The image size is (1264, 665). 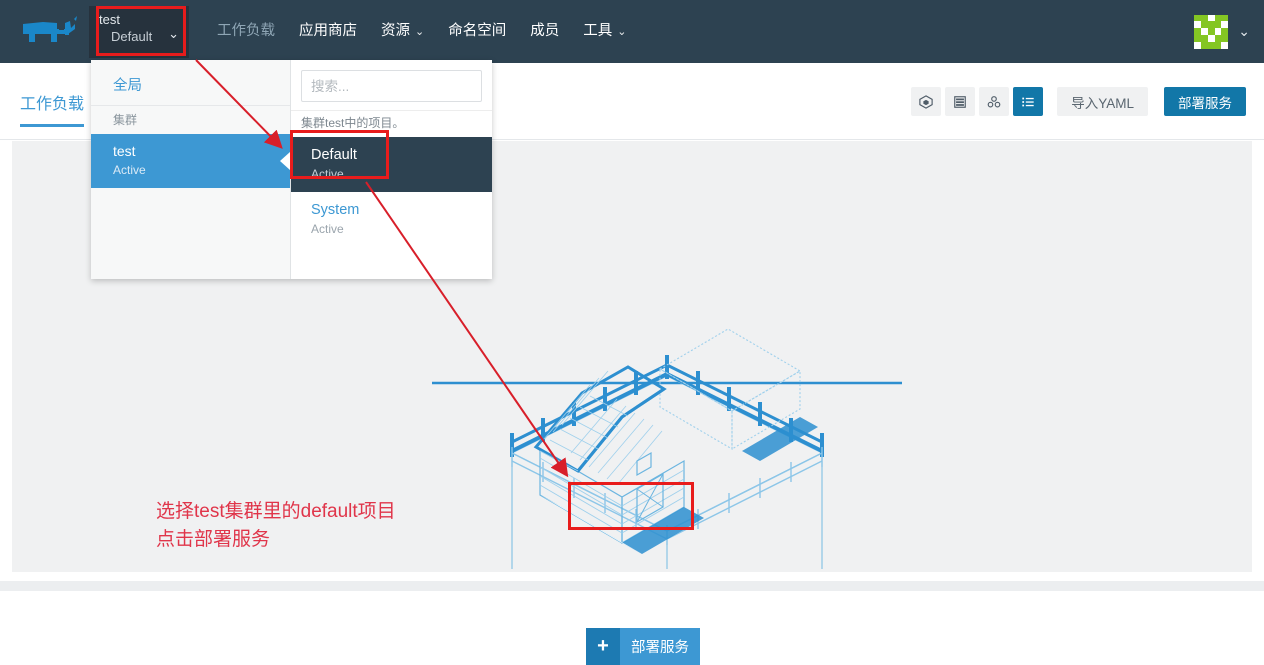 I want to click on rancher-logo, so click(x=45, y=31).